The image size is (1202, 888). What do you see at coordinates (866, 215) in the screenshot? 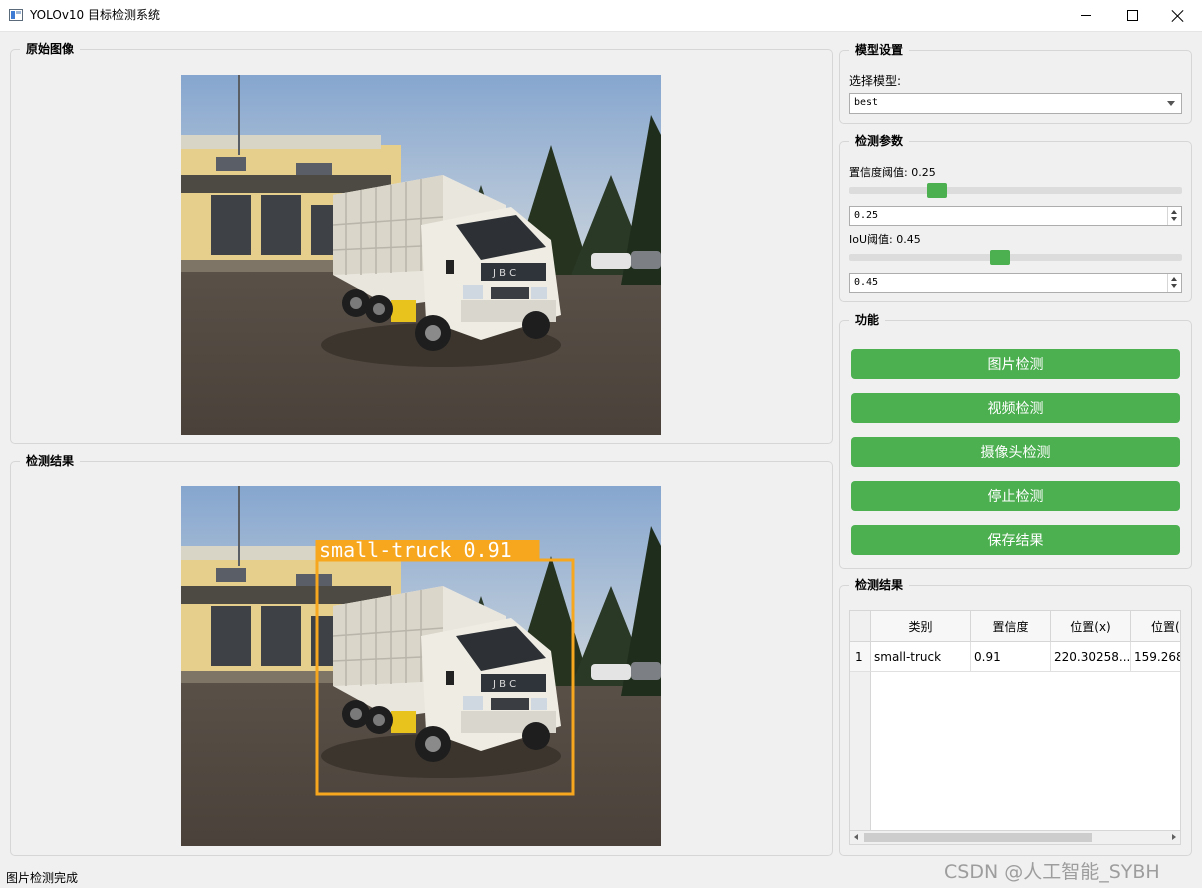
I see `conf-spinbox-value: 0.25` at bounding box center [866, 215].